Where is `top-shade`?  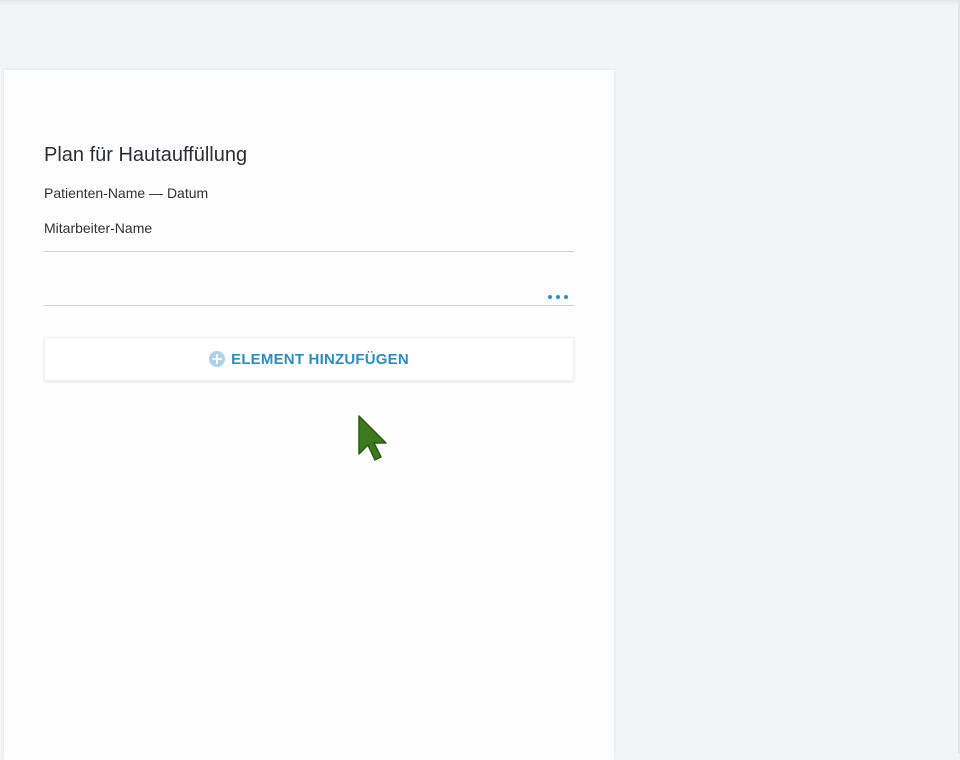 top-shade is located at coordinates (480, 3).